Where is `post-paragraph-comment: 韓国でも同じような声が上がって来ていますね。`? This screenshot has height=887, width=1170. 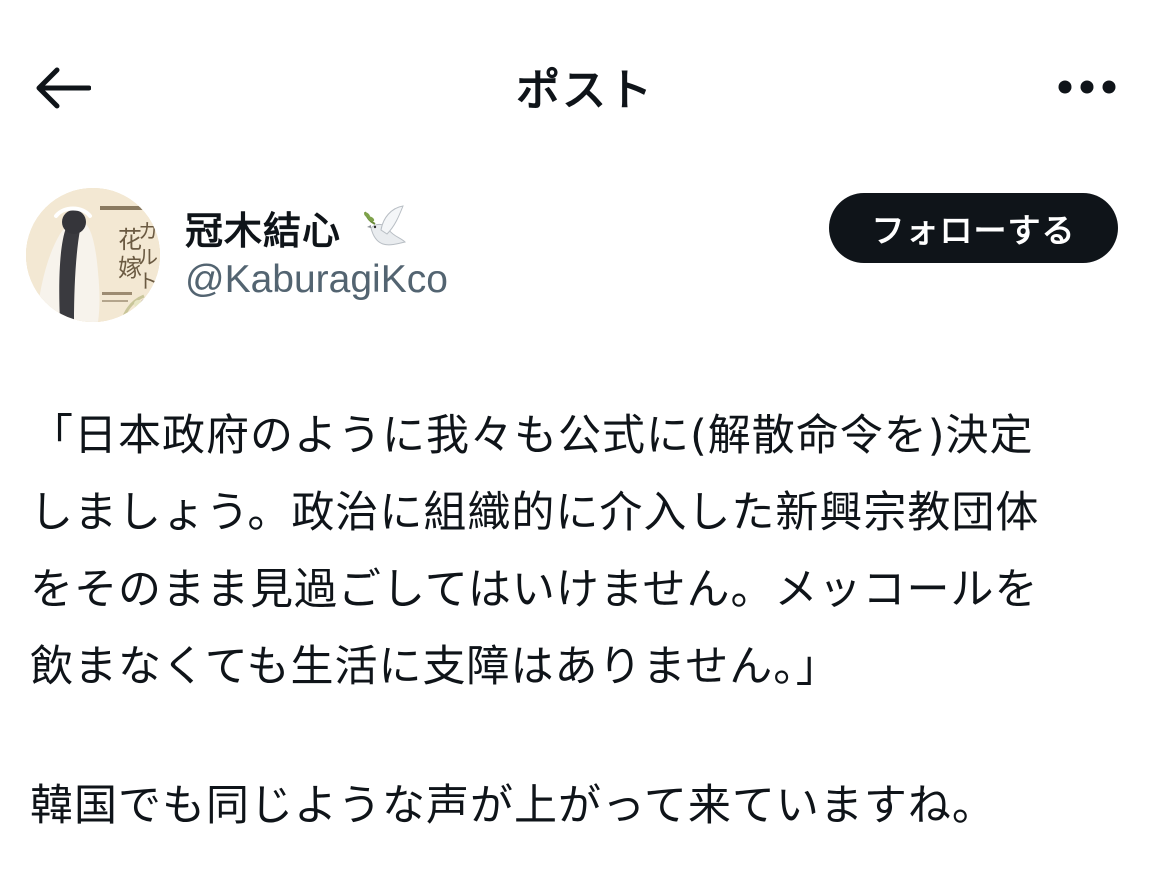
post-paragraph-comment: 韓国でも同じような声が上がって来ていますね。 is located at coordinates (513, 806).